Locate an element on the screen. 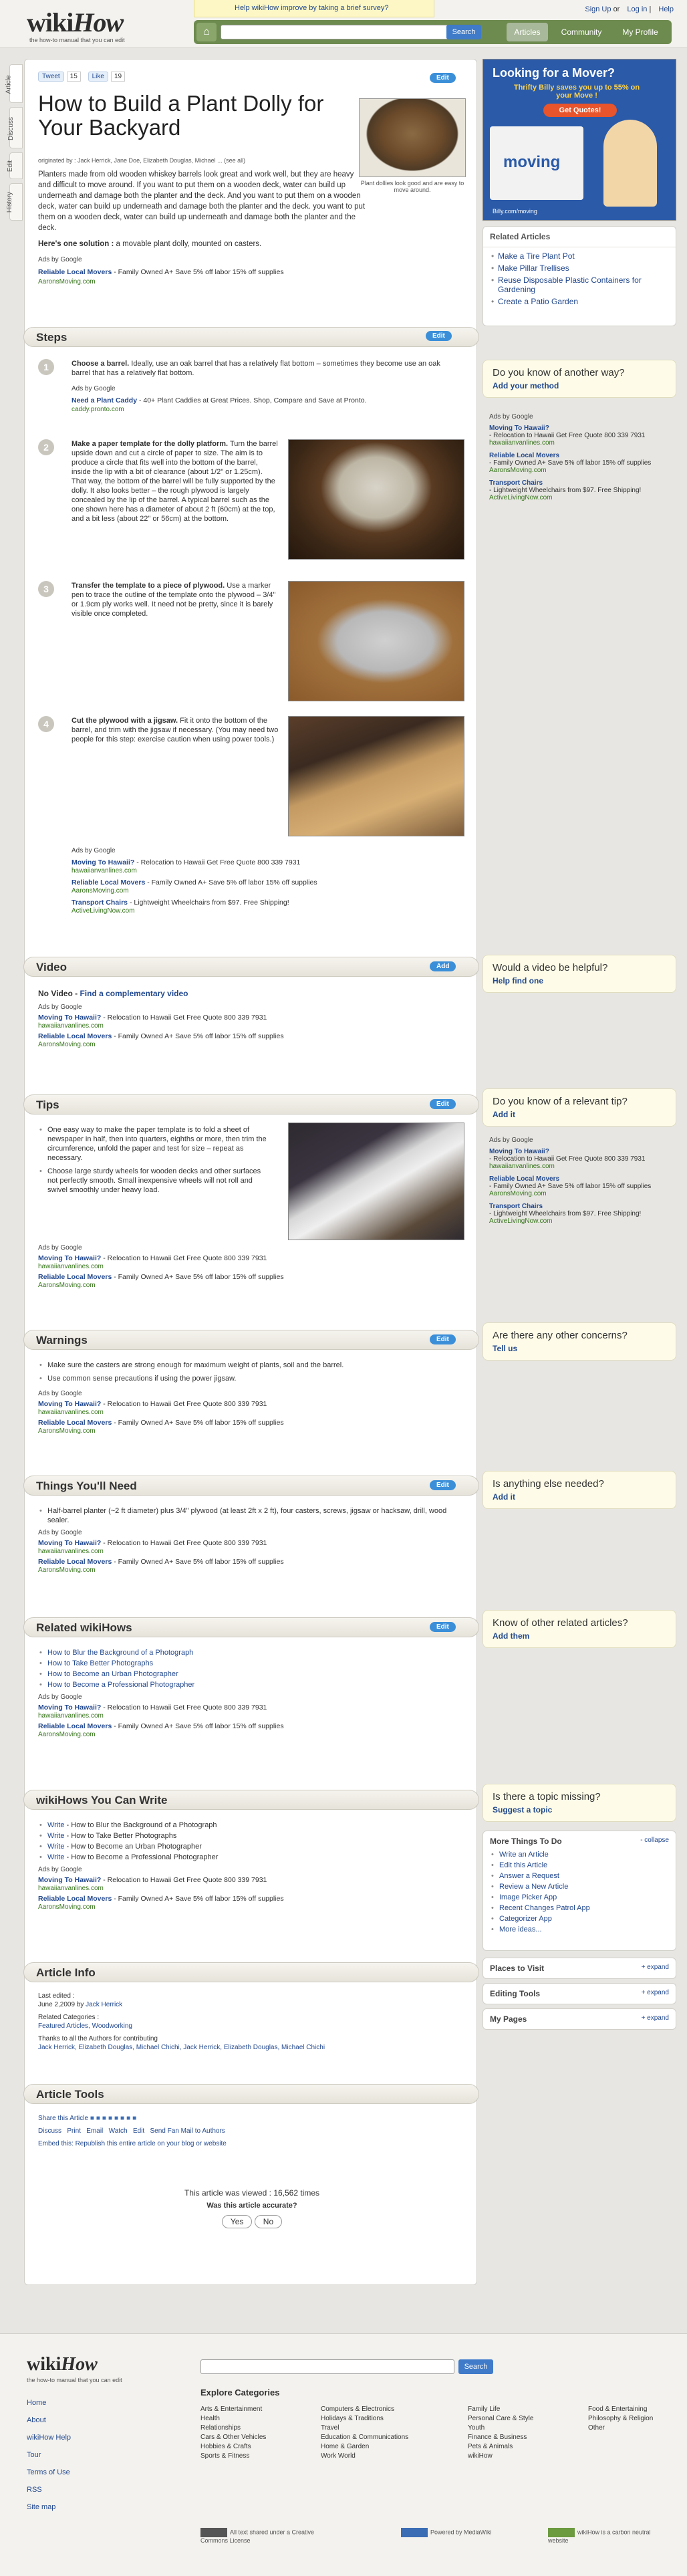  editor-link: Jack Herrick is located at coordinates (104, 2004).